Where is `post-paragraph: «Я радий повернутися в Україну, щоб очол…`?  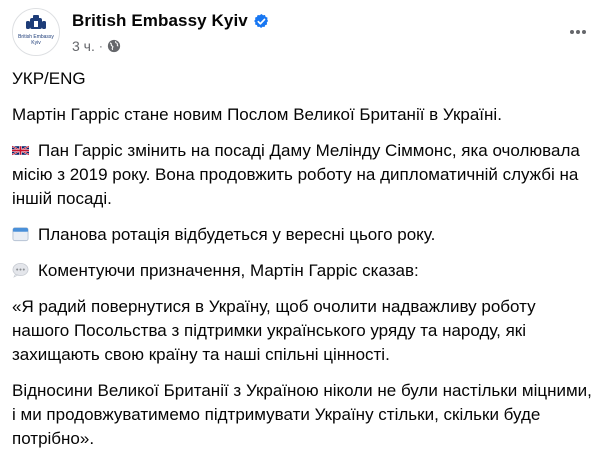
post-paragraph: «Я радий повернутися в Україну, щоб очол… is located at coordinates (303, 331).